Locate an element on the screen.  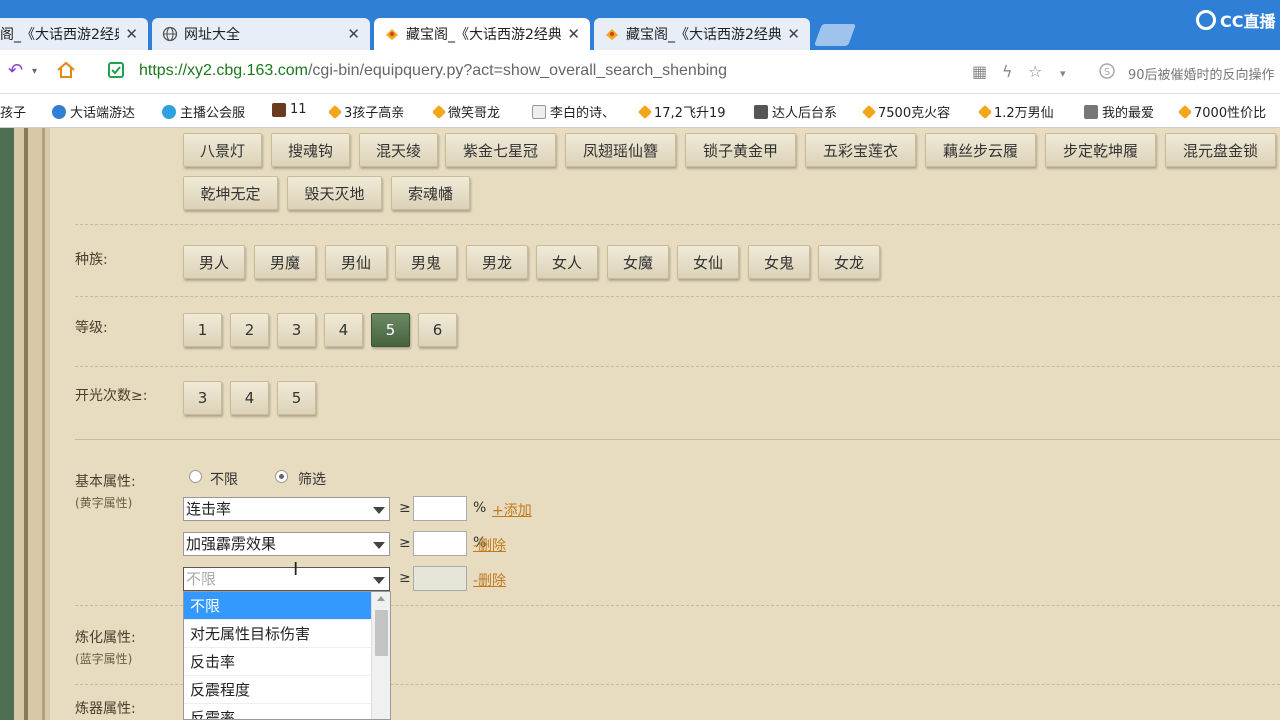
equip-option: 八景灯 is located at coordinates (222, 150).